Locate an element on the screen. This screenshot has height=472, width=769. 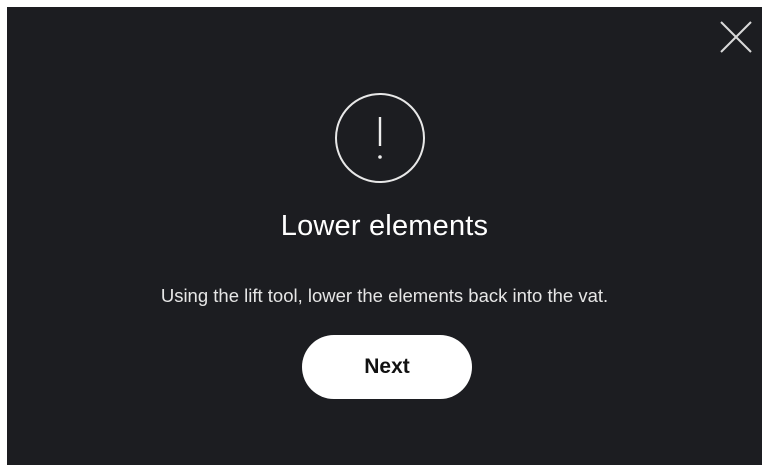
exclamation-icon is located at coordinates (380, 138).